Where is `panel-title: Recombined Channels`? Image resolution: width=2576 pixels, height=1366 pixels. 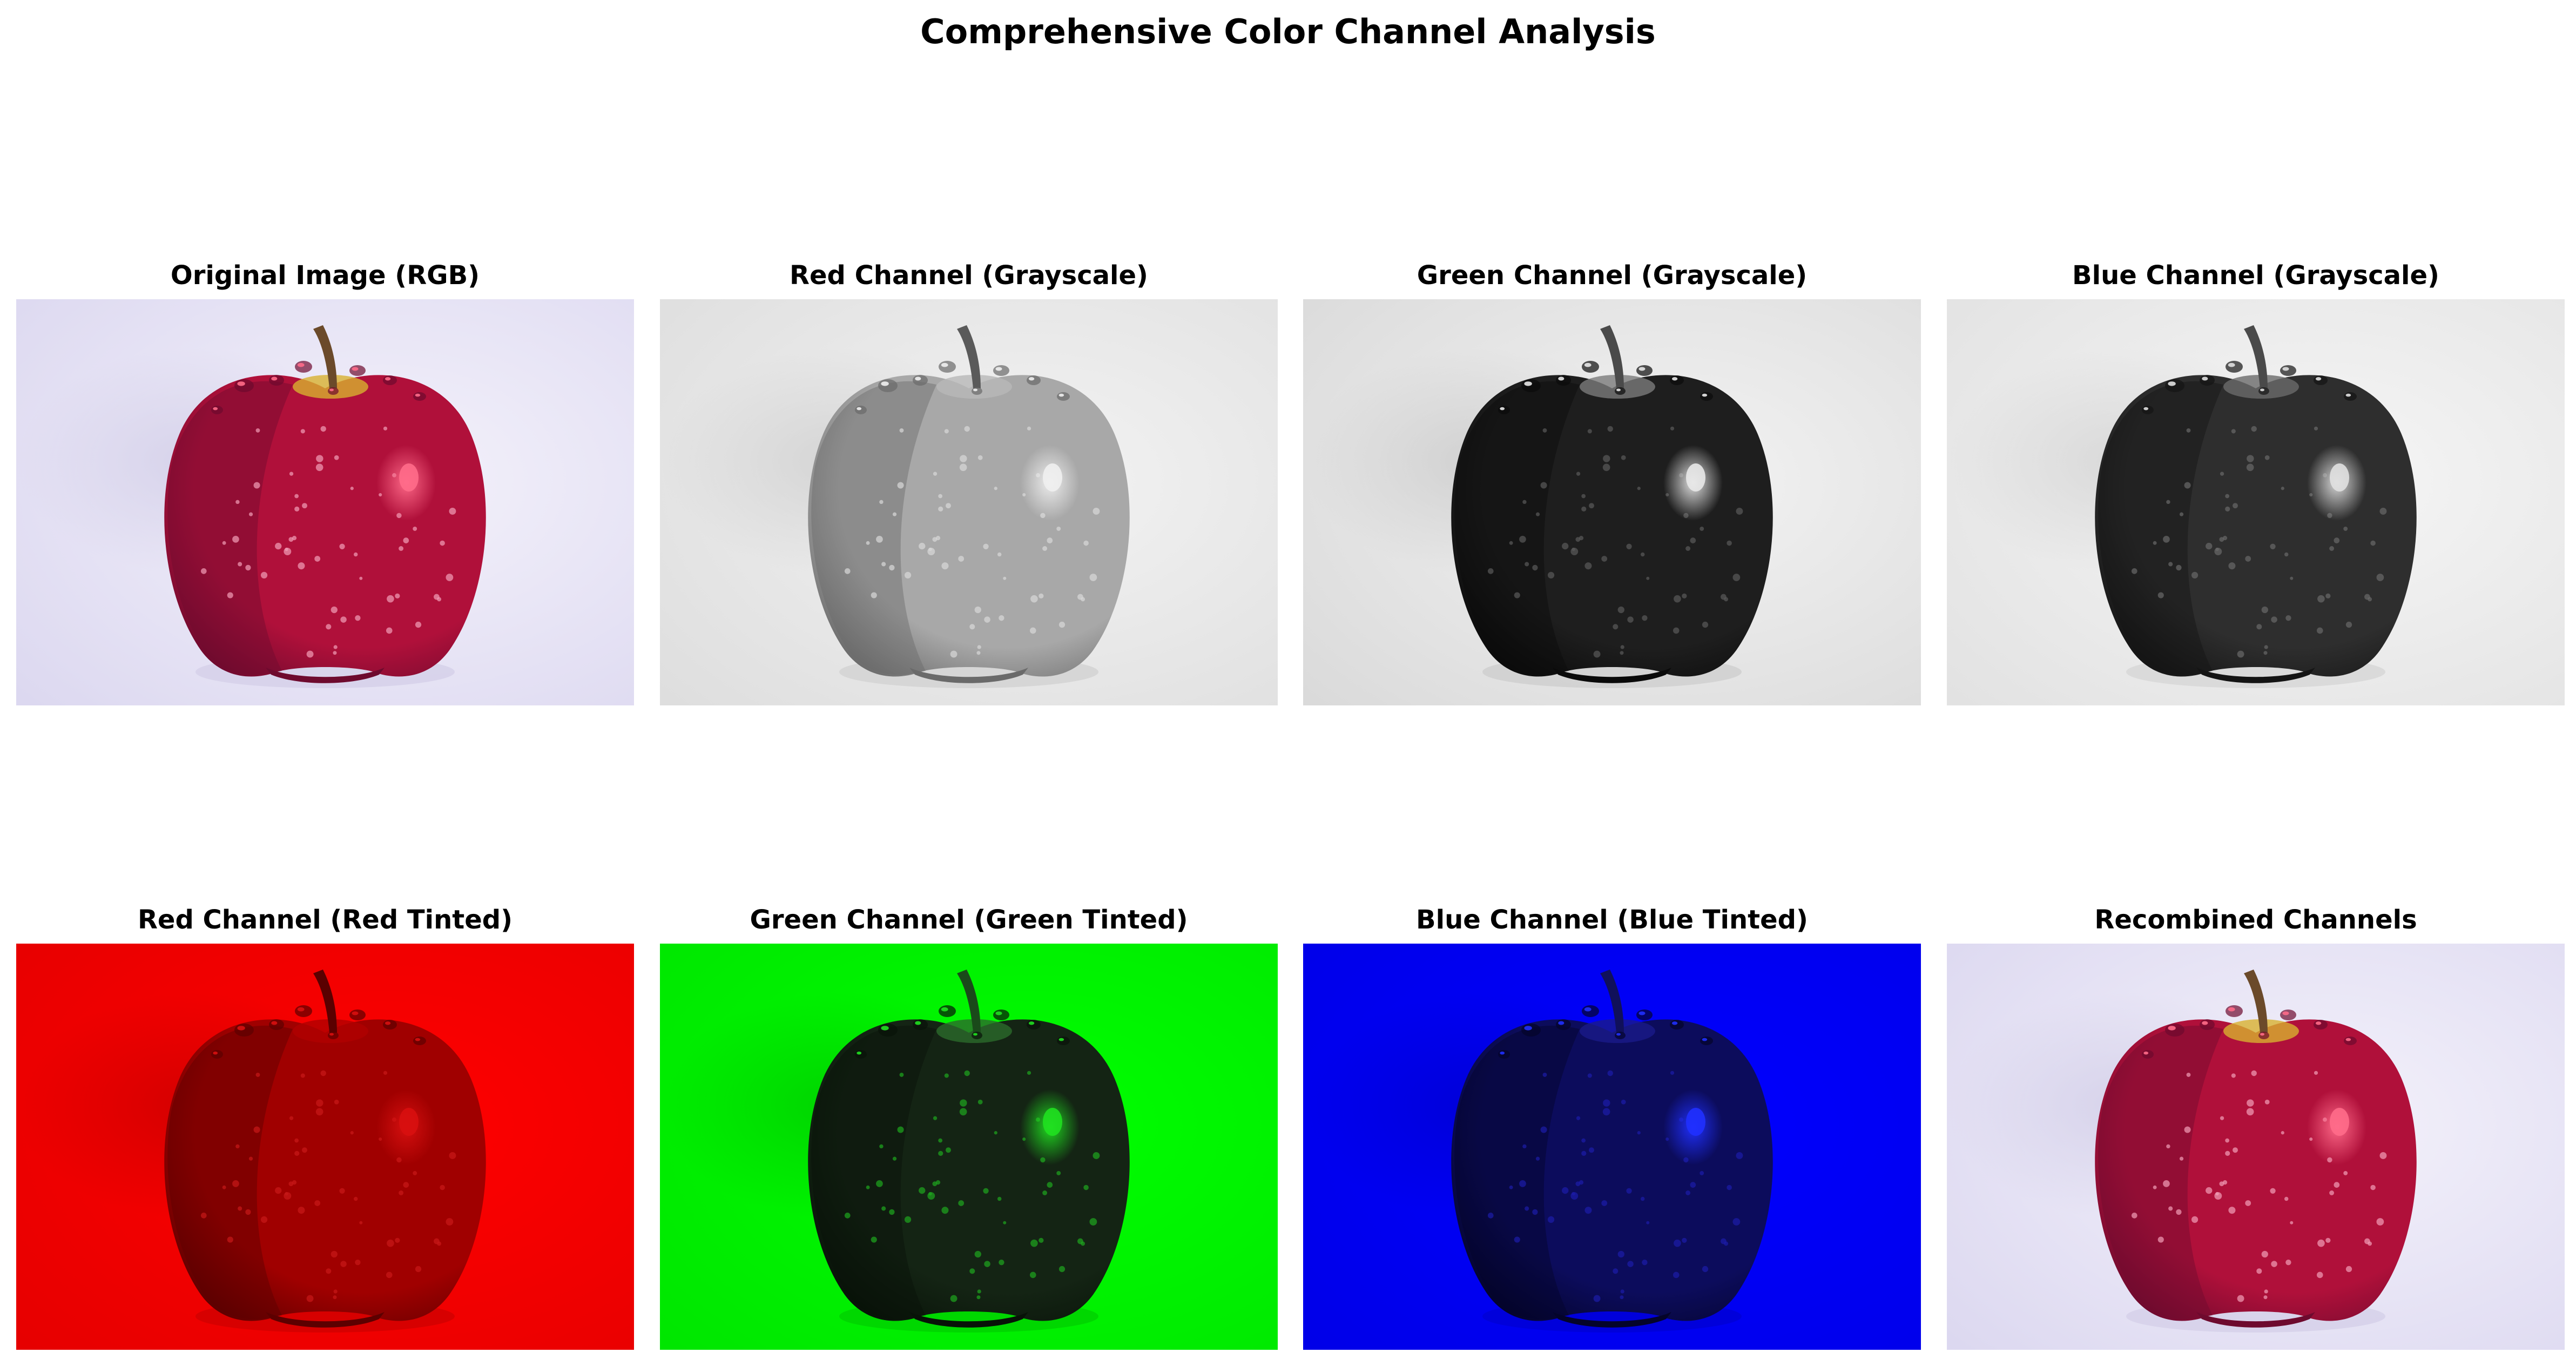
panel-title: Recombined Channels is located at coordinates (2255, 920).